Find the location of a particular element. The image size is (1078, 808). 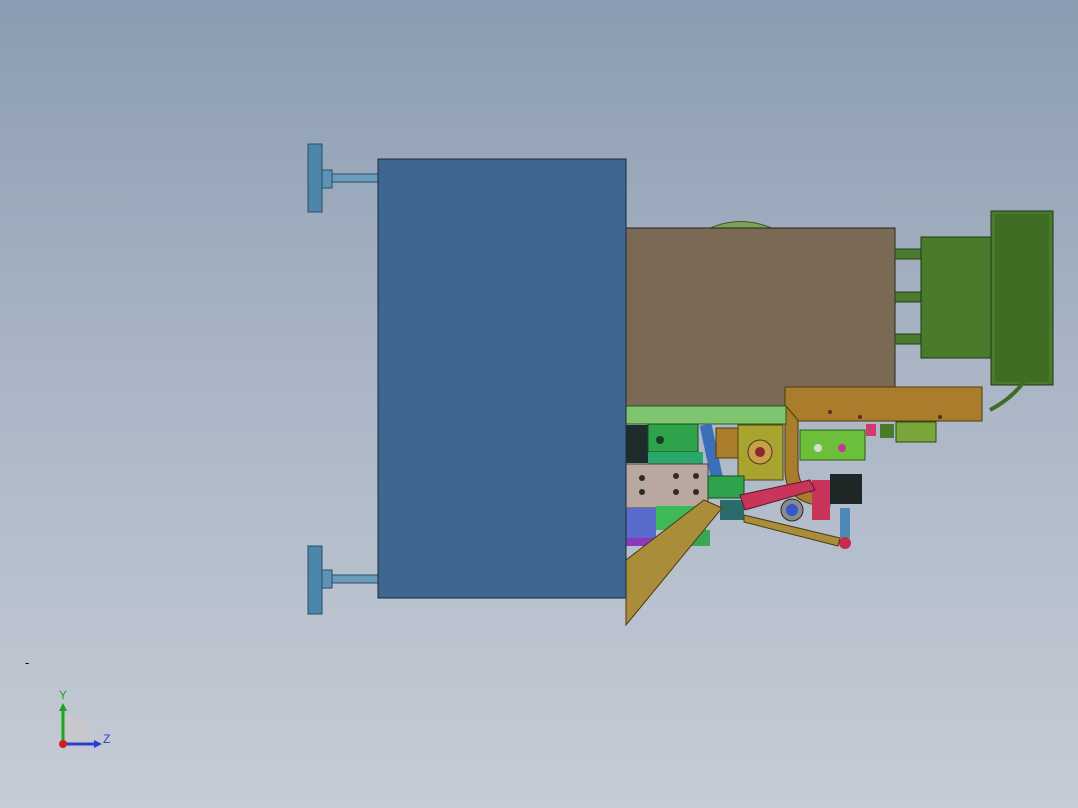

triad-y-label: Y is located at coordinates (63, 695).